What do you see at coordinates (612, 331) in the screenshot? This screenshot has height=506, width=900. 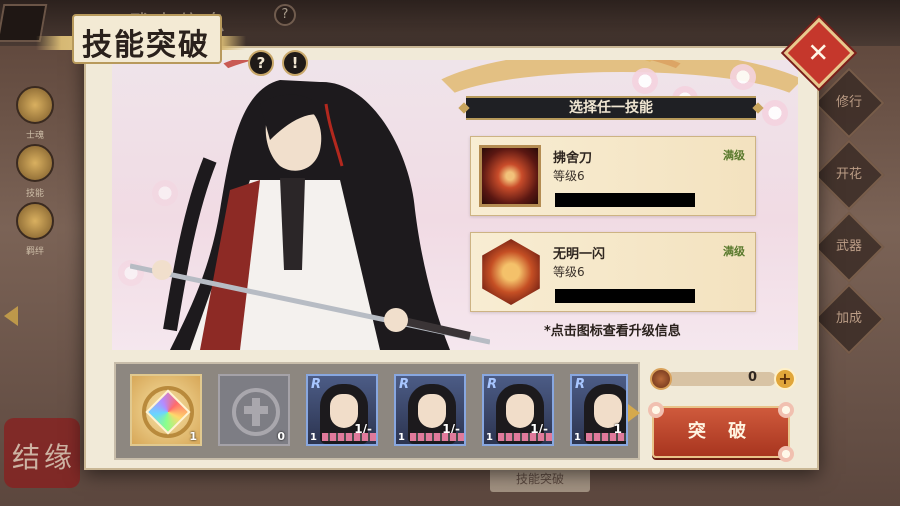 I see `upgrade-hint: *点击图标查看升级信息` at bounding box center [612, 331].